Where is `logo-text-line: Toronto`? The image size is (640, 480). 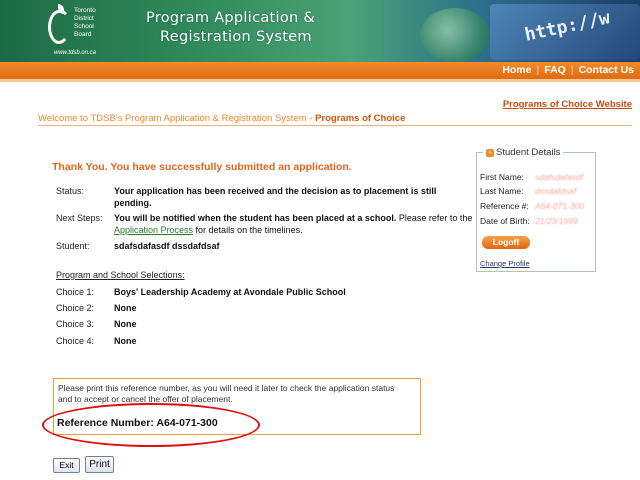 logo-text-line: Toronto is located at coordinates (85, 10).